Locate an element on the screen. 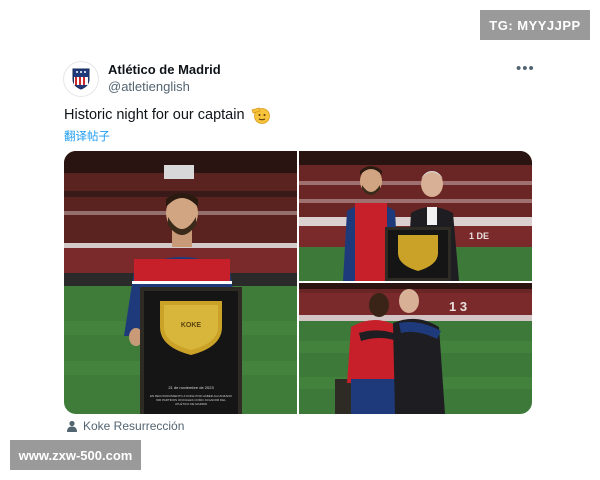 The width and height of the screenshot is (600, 480). plaque-name: KOKE is located at coordinates (191, 325).